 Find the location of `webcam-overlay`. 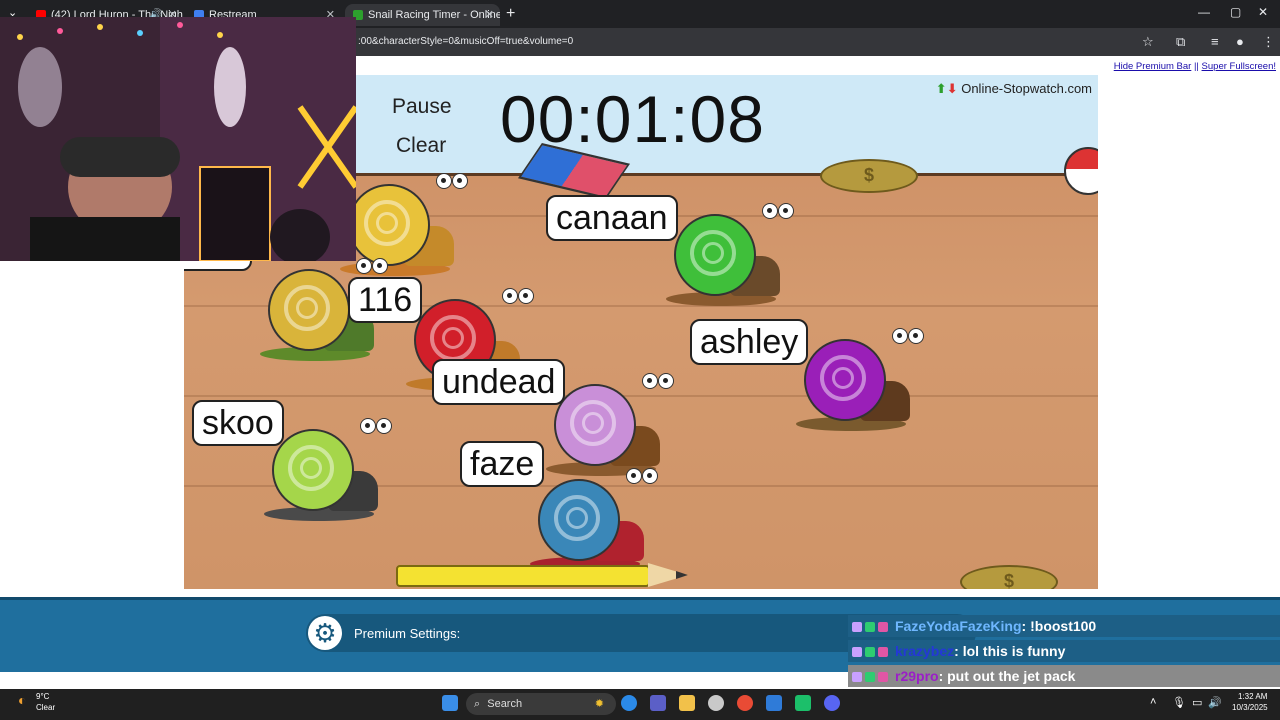

webcam-overlay is located at coordinates (178, 139).